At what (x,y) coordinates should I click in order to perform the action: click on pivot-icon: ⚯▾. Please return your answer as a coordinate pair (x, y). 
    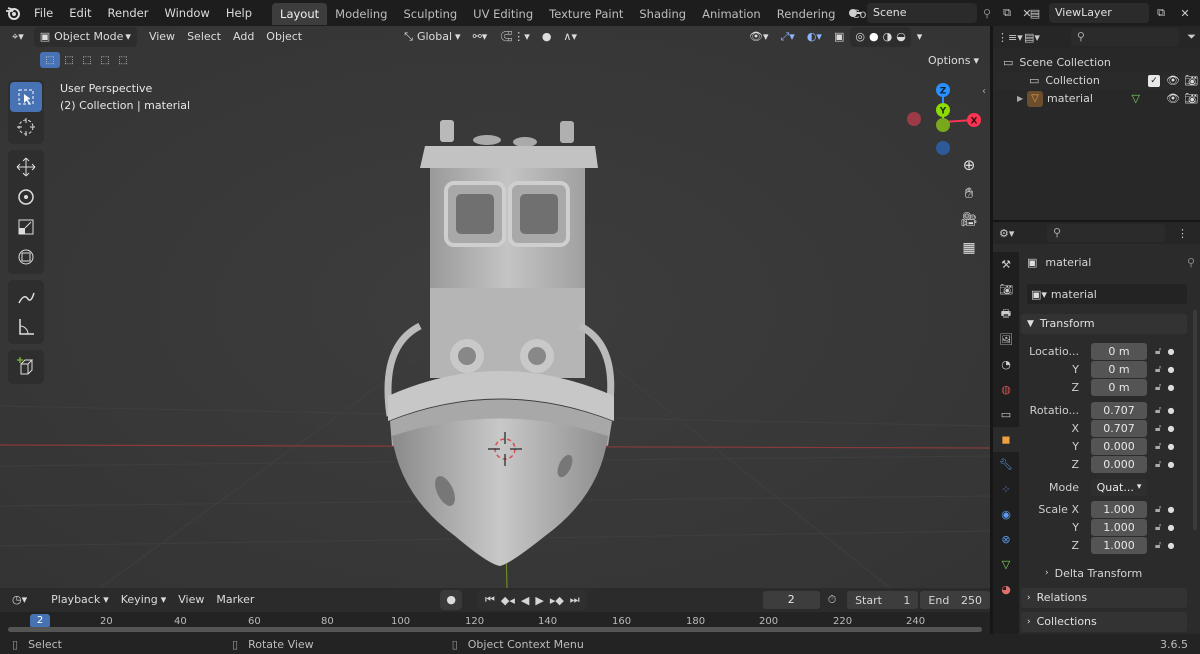
    Looking at the image, I should click on (480, 37).